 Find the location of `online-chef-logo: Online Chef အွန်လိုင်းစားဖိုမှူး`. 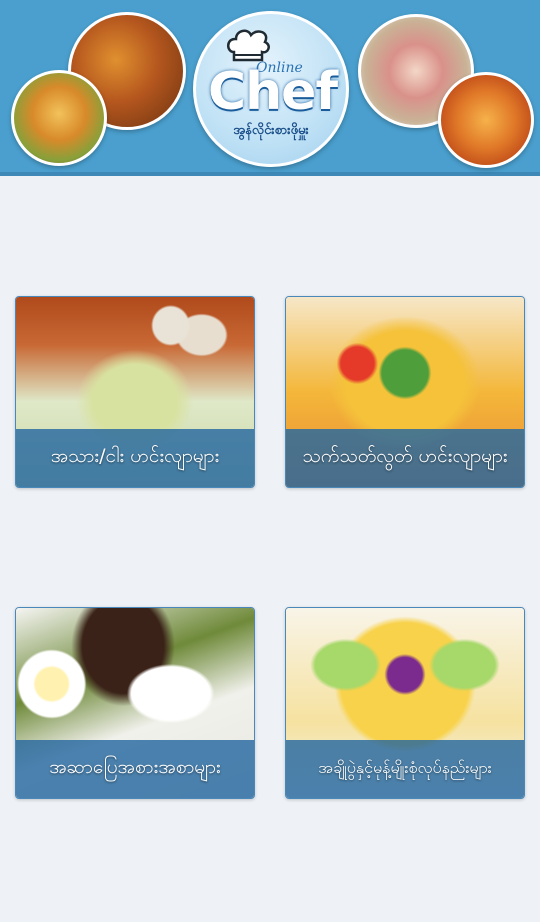

online-chef-logo: Online Chef အွန်လိုင်းစားဖိုမှူး is located at coordinates (271, 89).